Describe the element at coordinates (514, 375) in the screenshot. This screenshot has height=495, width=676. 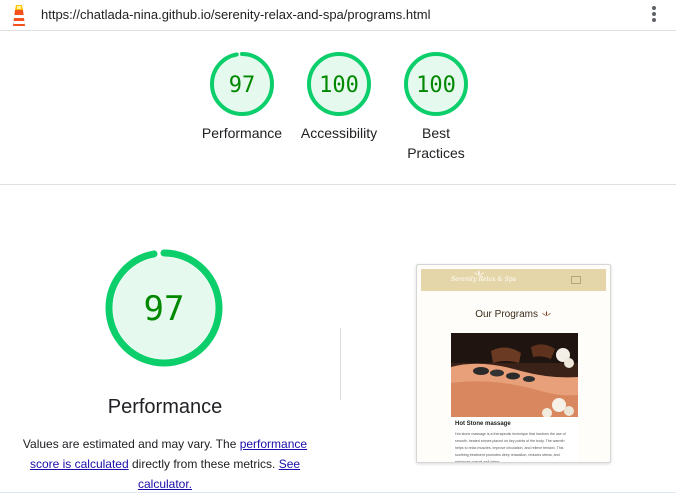
I see `hot-stone-photo` at that location.